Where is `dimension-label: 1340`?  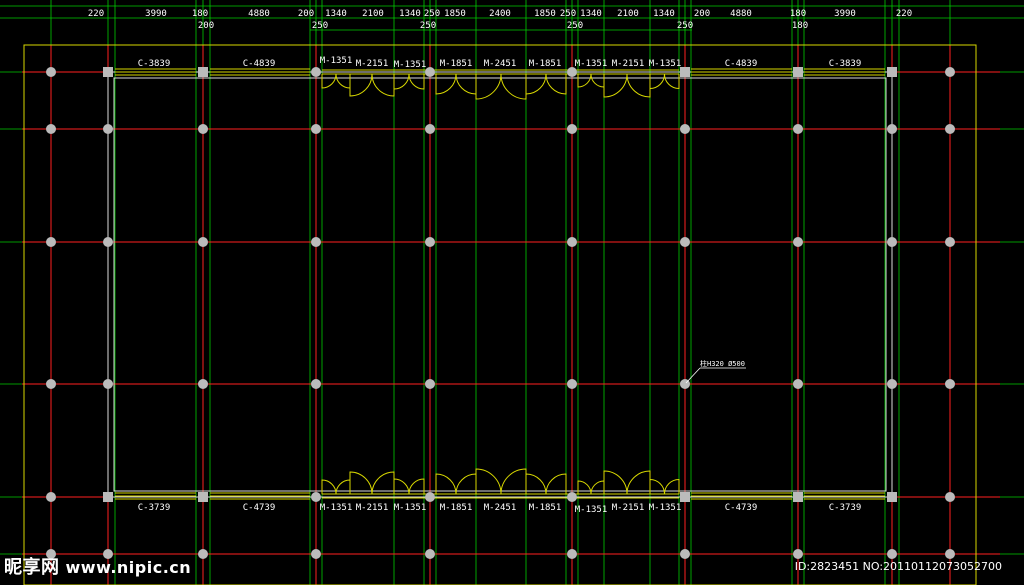 dimension-label: 1340 is located at coordinates (664, 14).